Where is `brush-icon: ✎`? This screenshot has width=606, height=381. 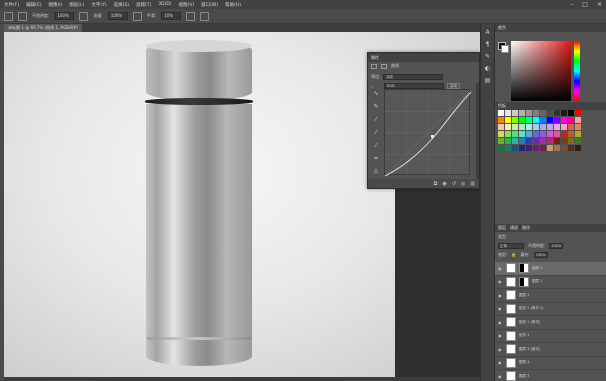
brush-icon: ✎ is located at coordinates (487, 56).